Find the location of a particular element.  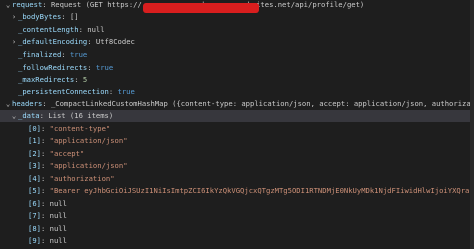

tree-value: Request (GET https:// is located at coordinates (96, 4).